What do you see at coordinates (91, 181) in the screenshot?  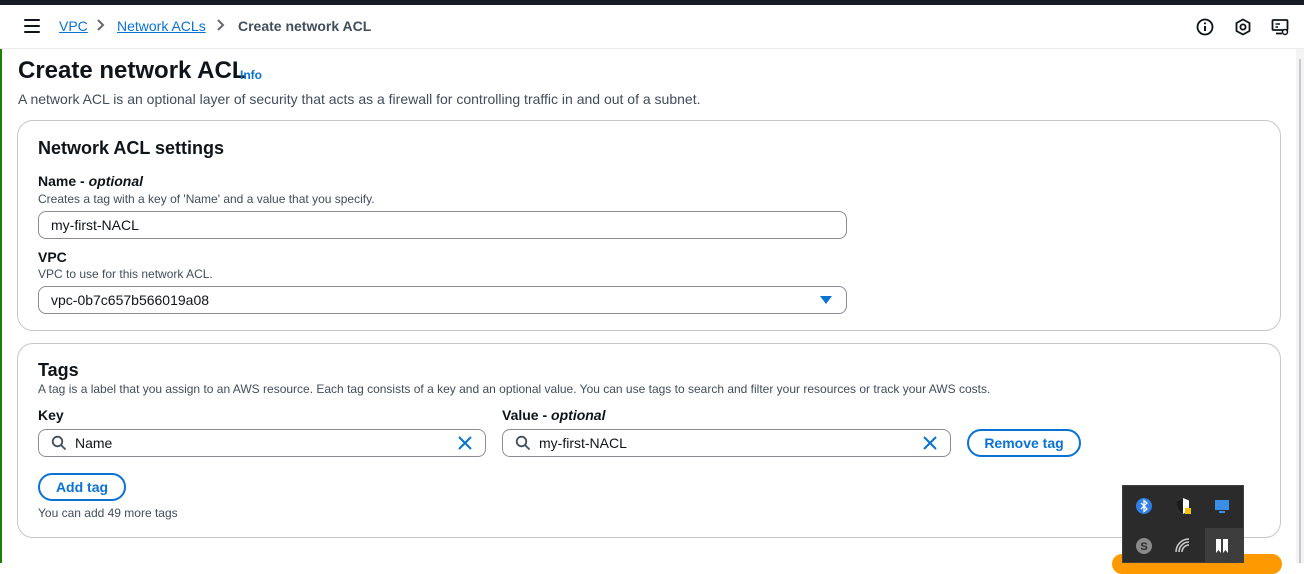 I see `name-label: Name - optional` at bounding box center [91, 181].